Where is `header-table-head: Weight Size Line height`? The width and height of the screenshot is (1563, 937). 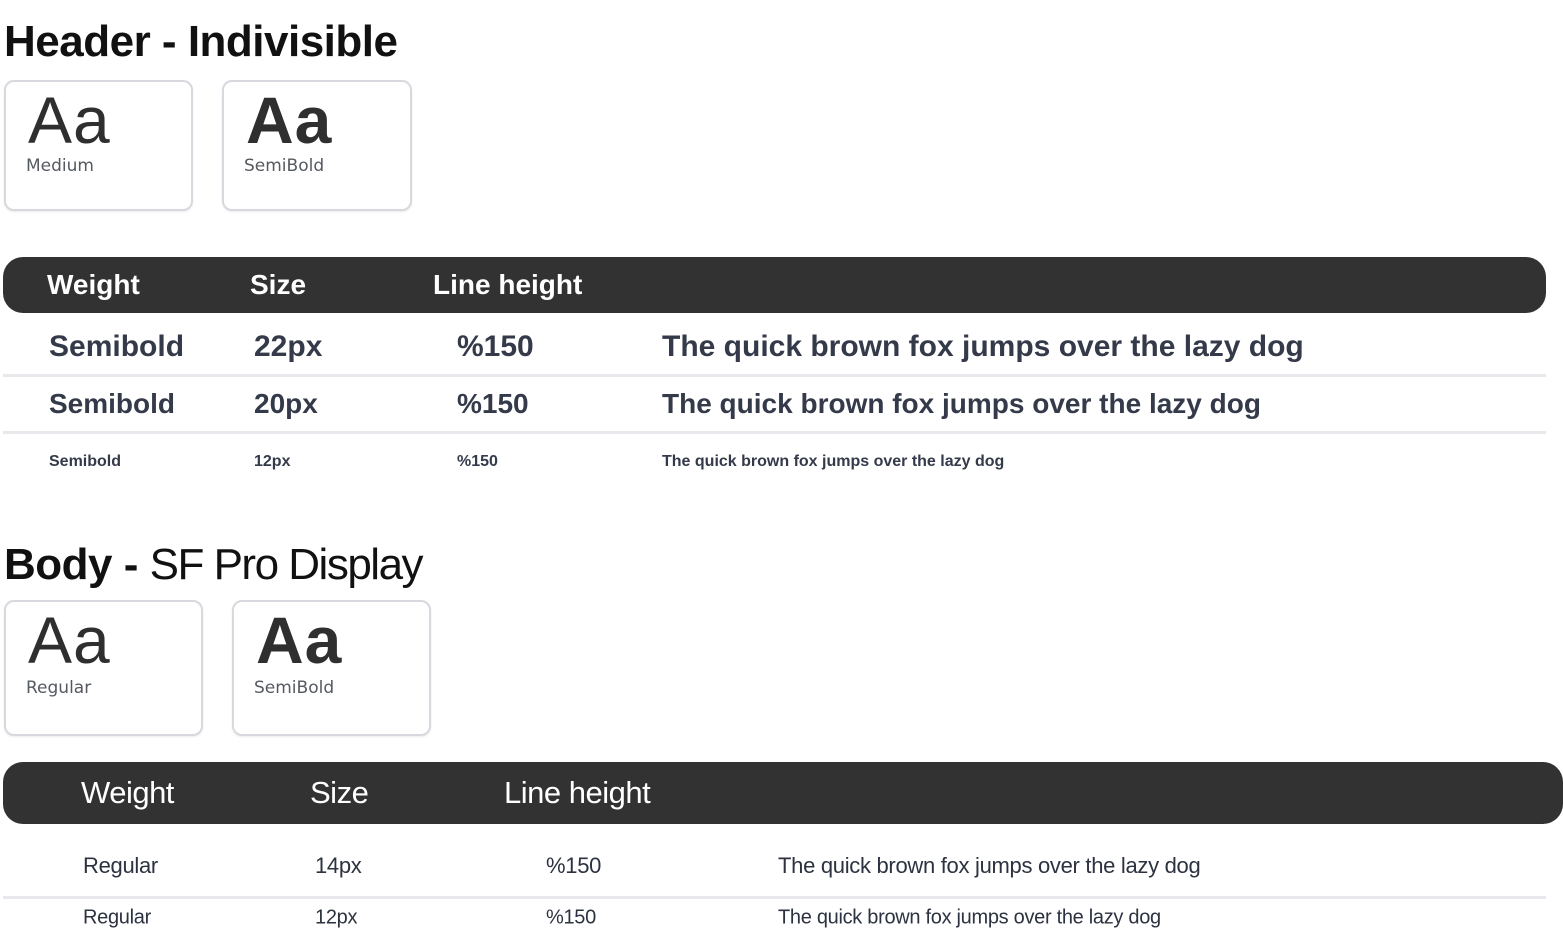
header-table-head: Weight Size Line height is located at coordinates (774, 285).